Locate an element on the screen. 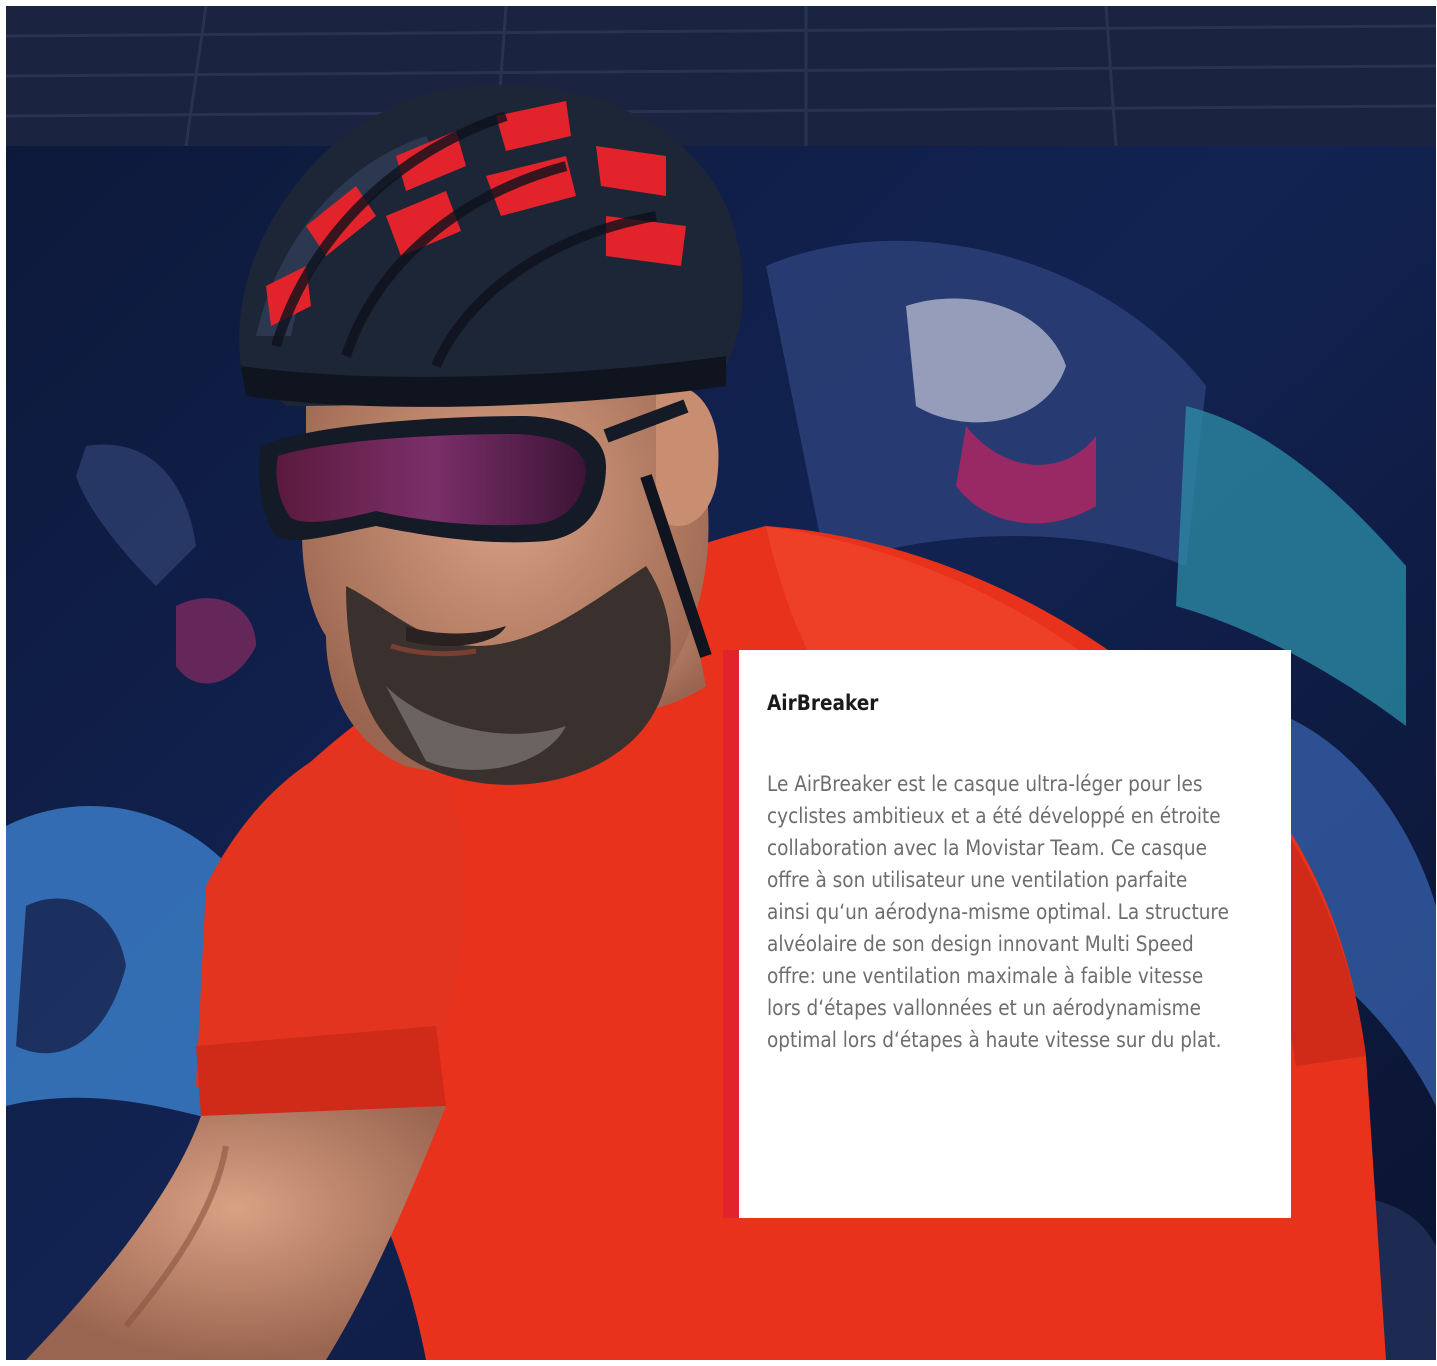 The image size is (1437, 1366). accent-bar is located at coordinates (731, 934).